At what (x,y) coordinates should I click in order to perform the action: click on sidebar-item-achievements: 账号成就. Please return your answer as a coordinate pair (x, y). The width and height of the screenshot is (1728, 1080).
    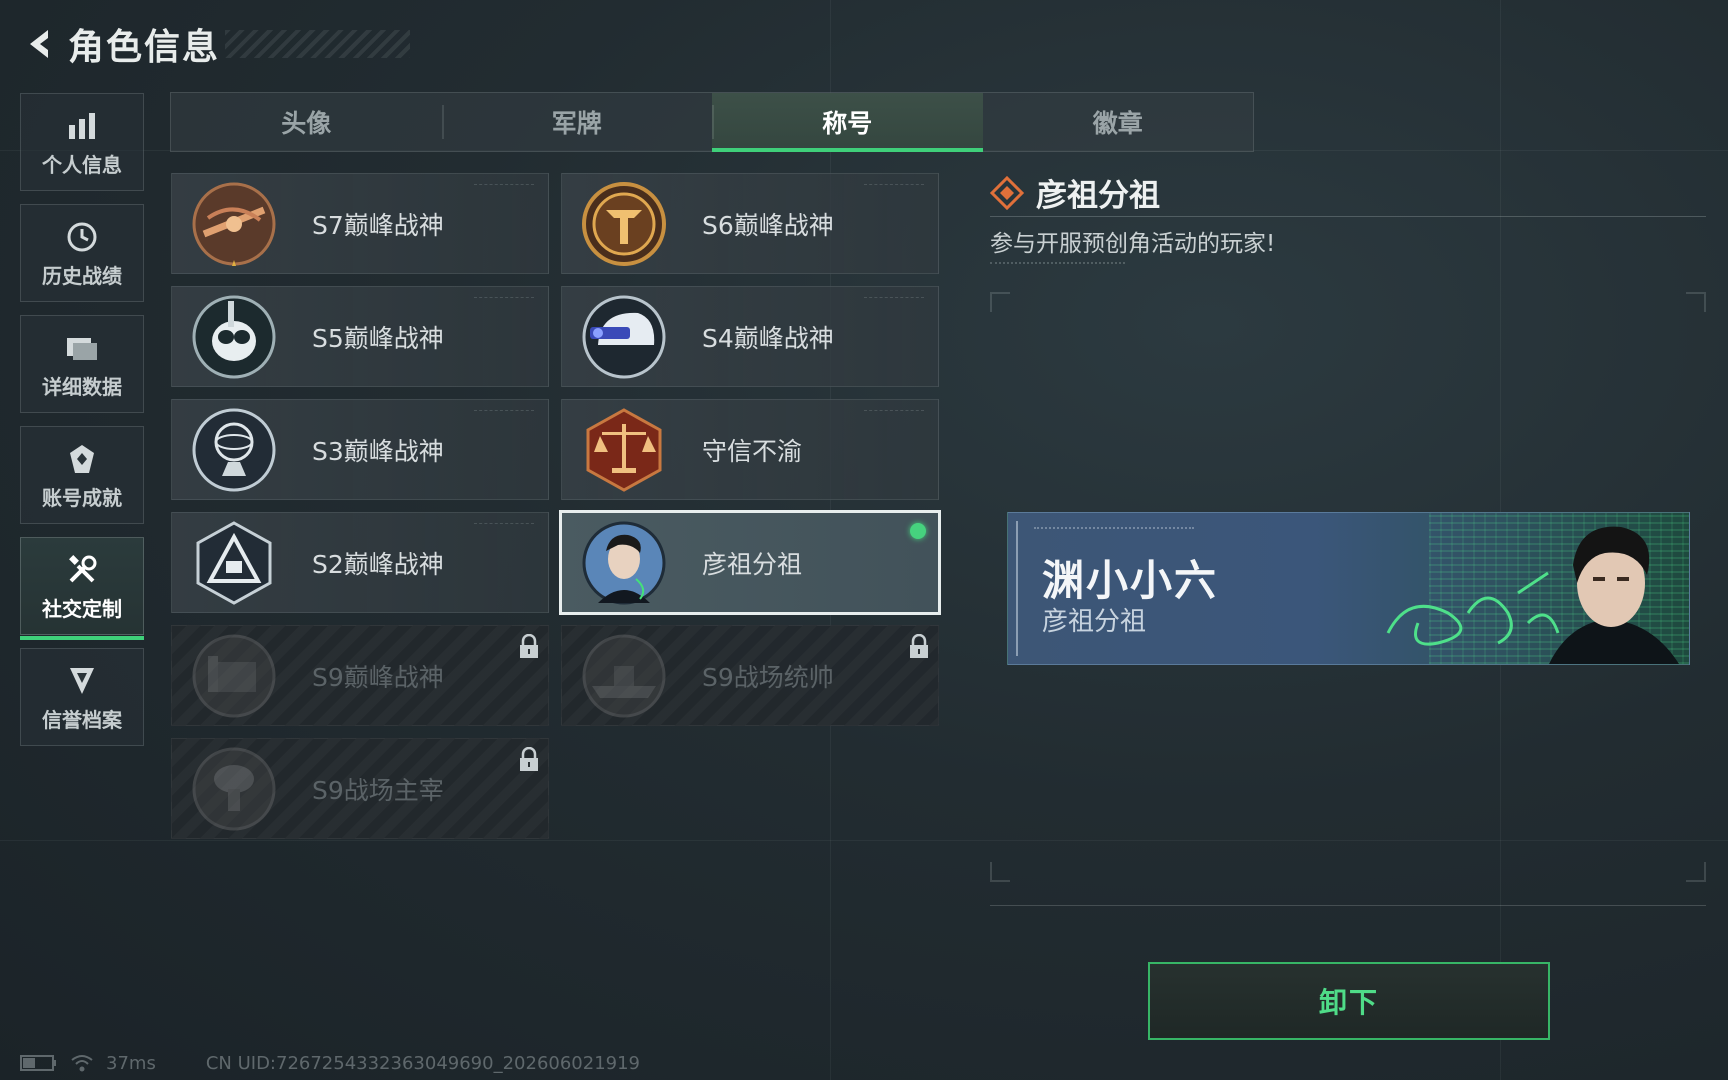
    Looking at the image, I should click on (82, 475).